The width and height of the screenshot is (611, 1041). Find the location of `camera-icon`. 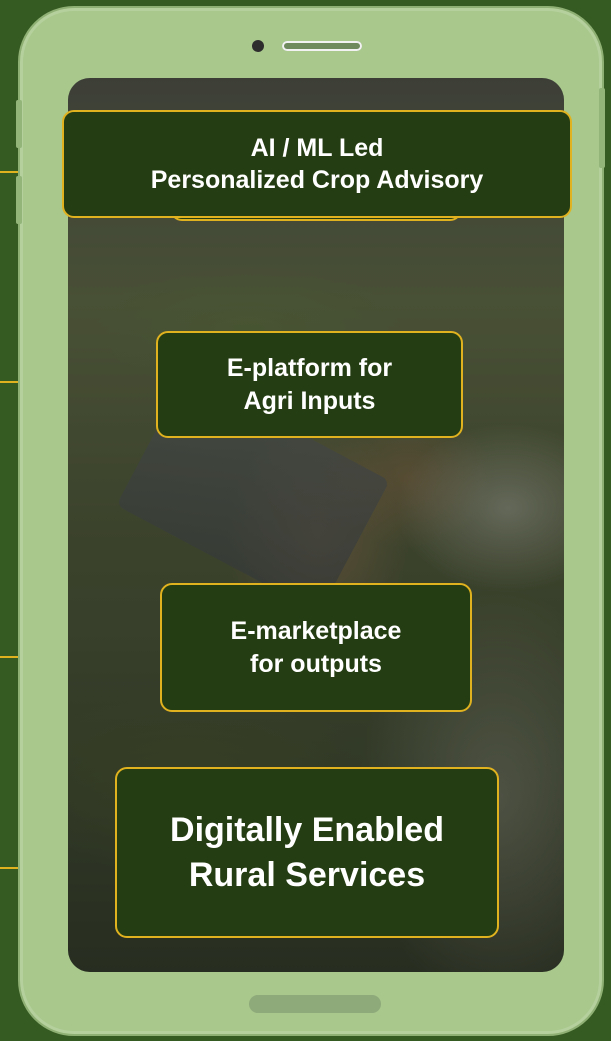

camera-icon is located at coordinates (258, 46).